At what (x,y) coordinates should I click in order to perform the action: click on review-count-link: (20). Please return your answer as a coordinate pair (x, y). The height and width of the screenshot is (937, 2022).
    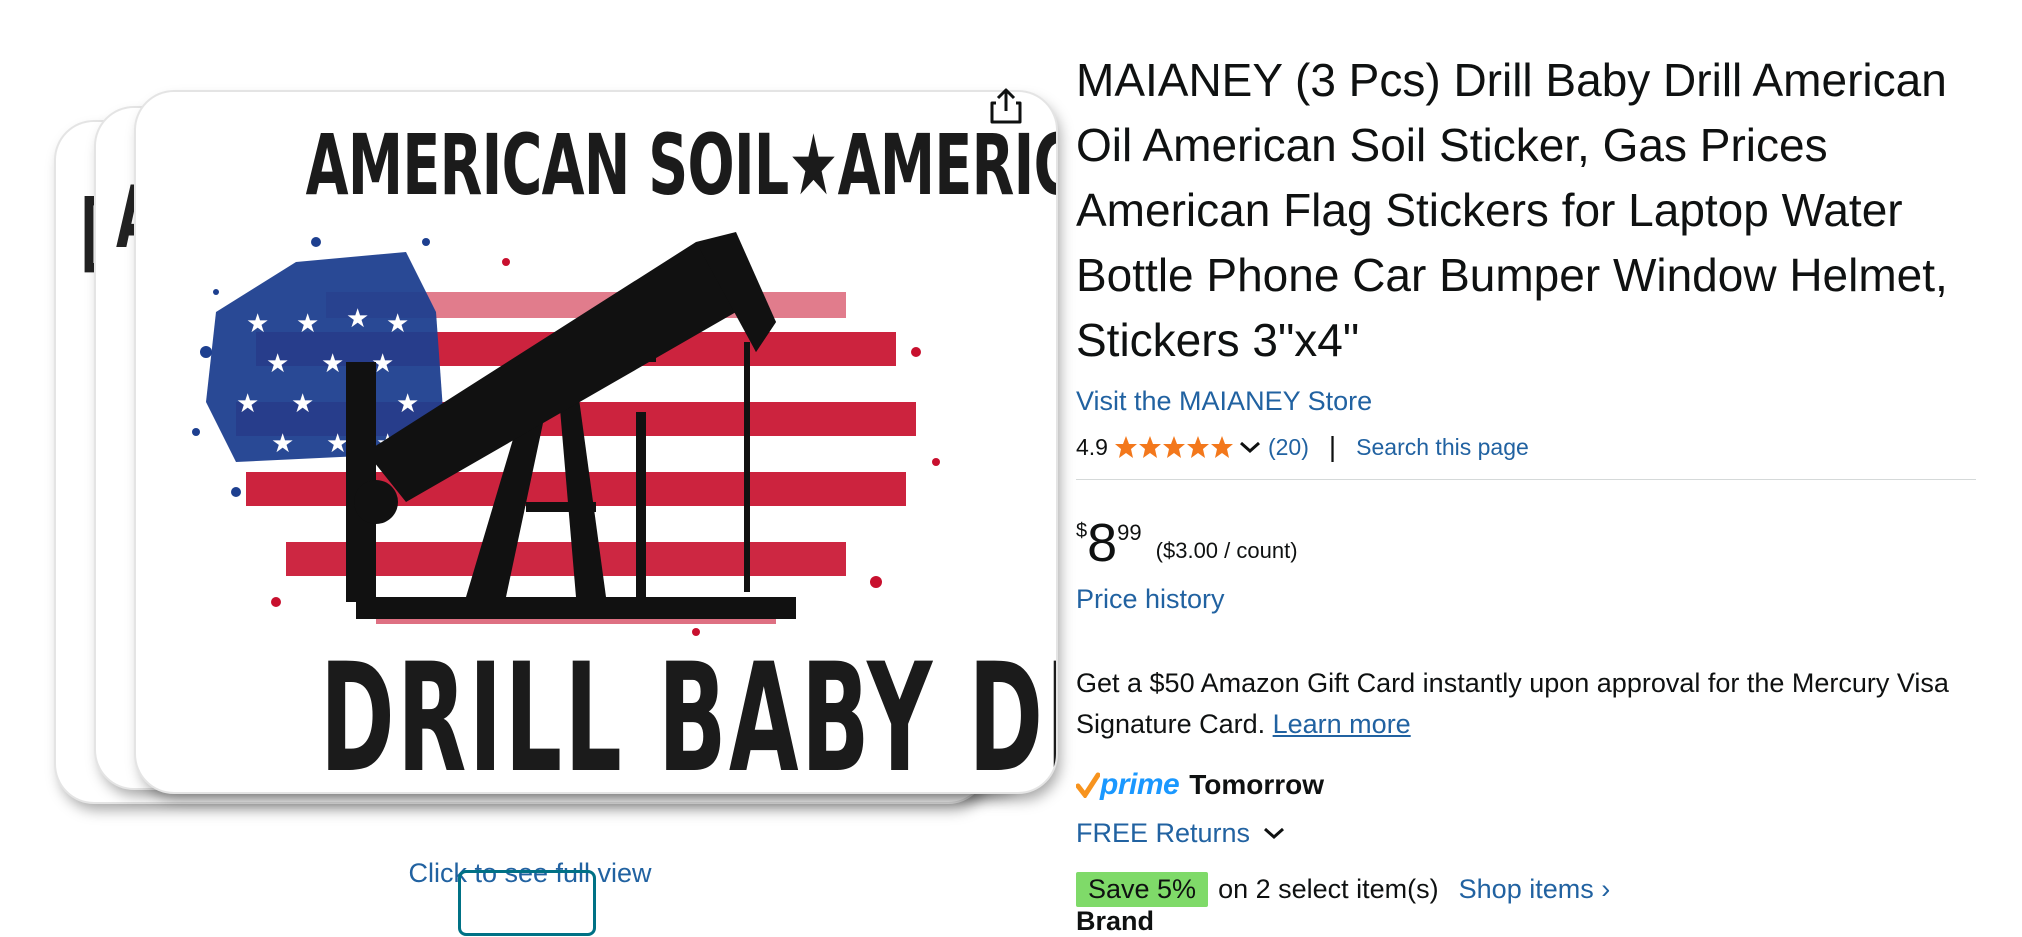
    Looking at the image, I should click on (1288, 447).